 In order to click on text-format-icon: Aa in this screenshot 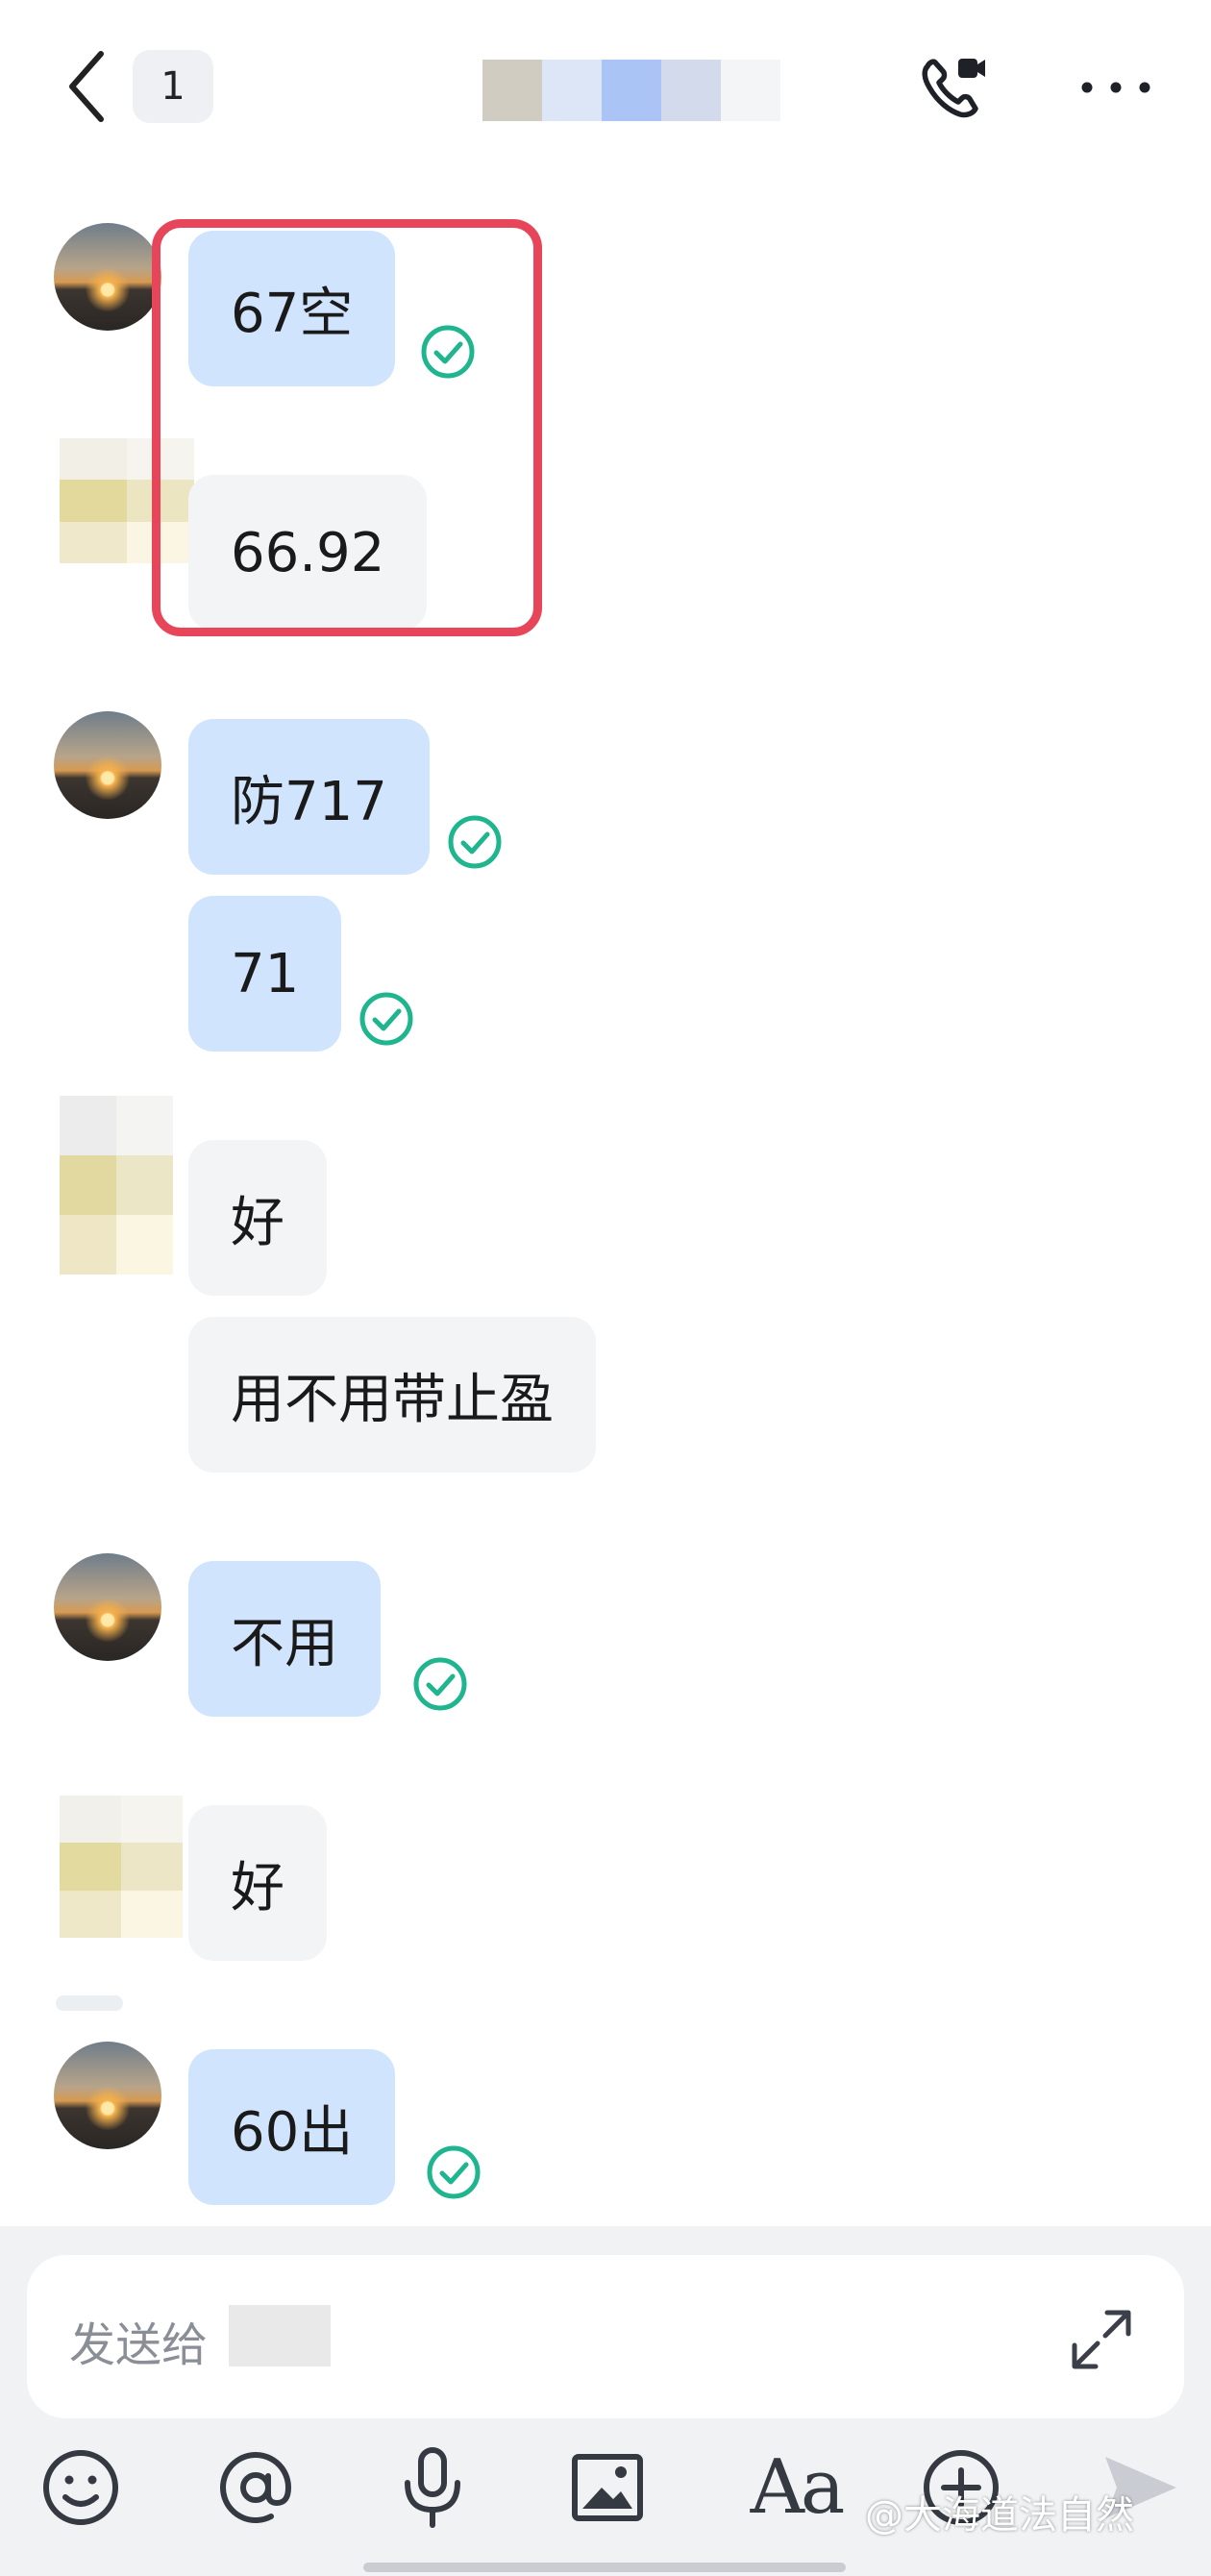, I will do `click(798, 2487)`.